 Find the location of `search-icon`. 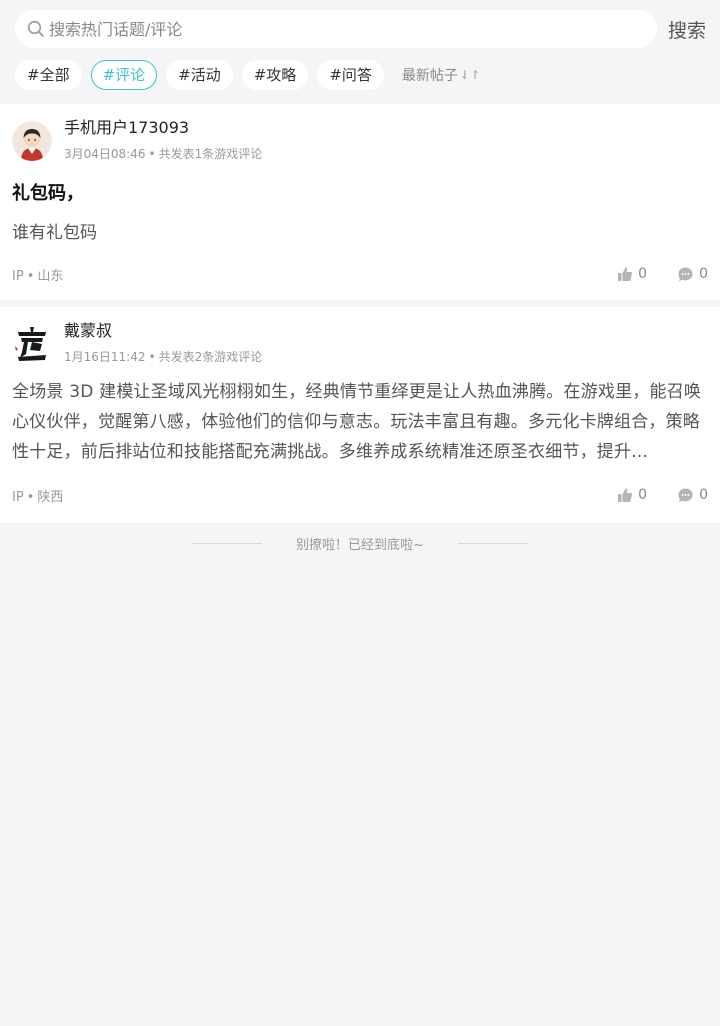

search-icon is located at coordinates (36, 29).